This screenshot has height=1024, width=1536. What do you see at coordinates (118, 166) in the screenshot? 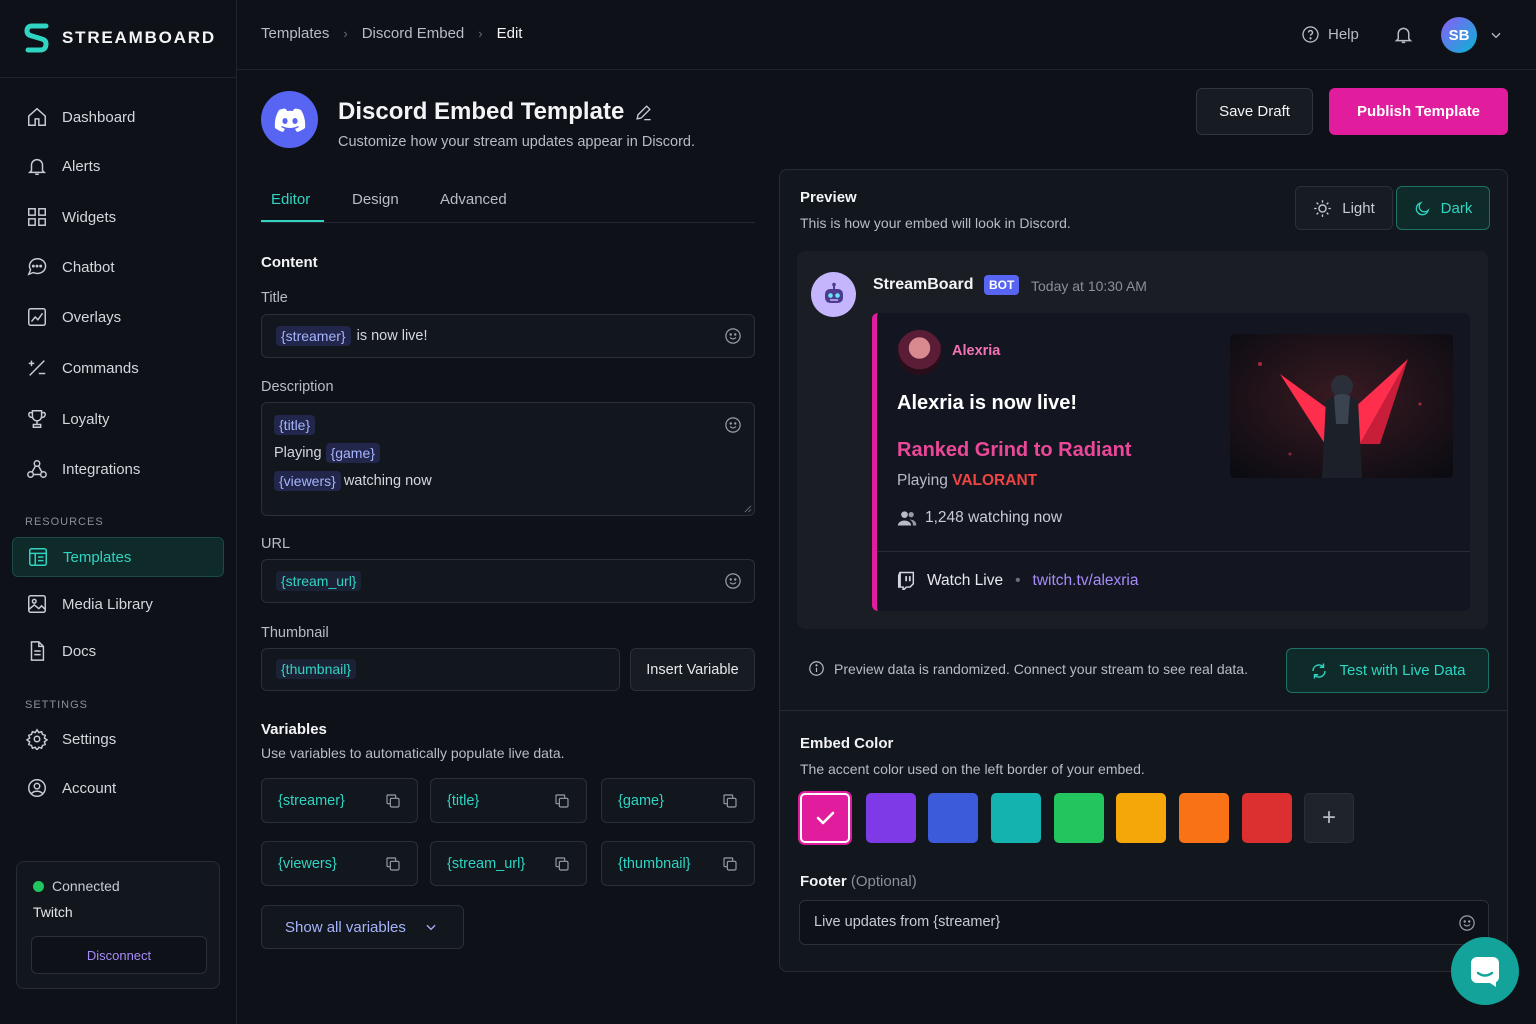
I see `sidebar-item-alerts: Alerts` at bounding box center [118, 166].